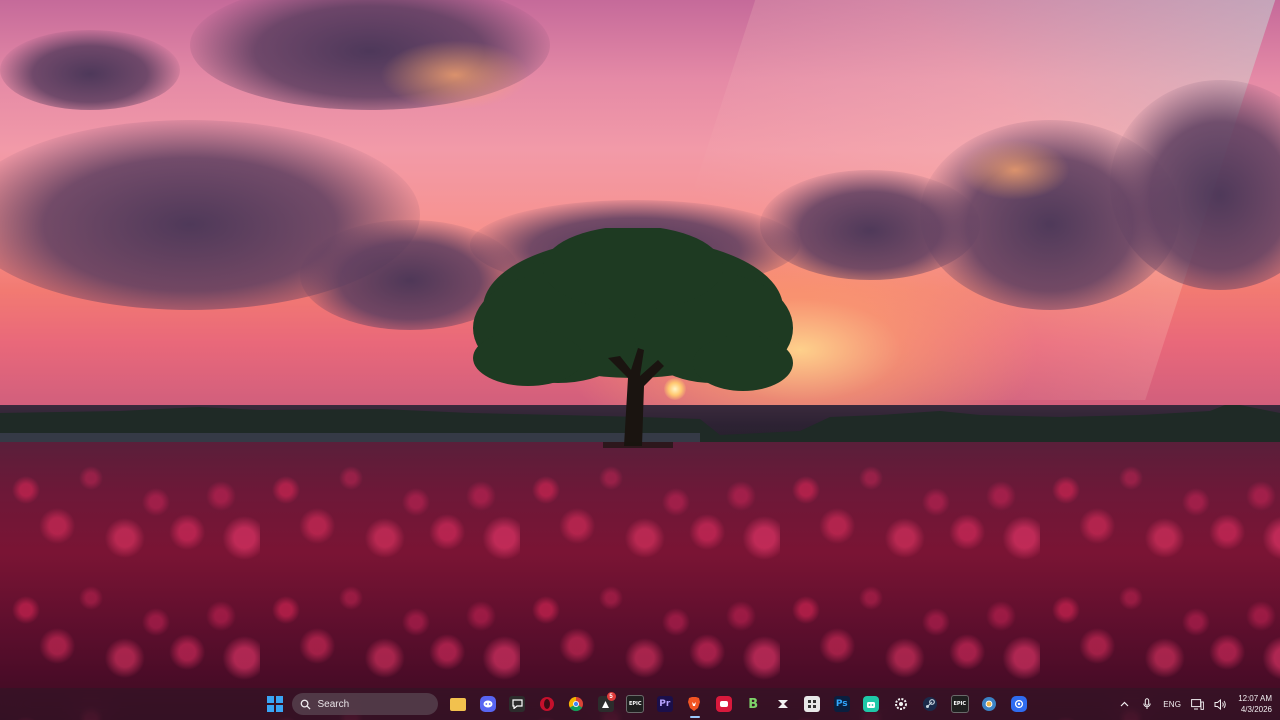 This screenshot has width=1280, height=720. I want to click on chrome-icon, so click(576, 704).